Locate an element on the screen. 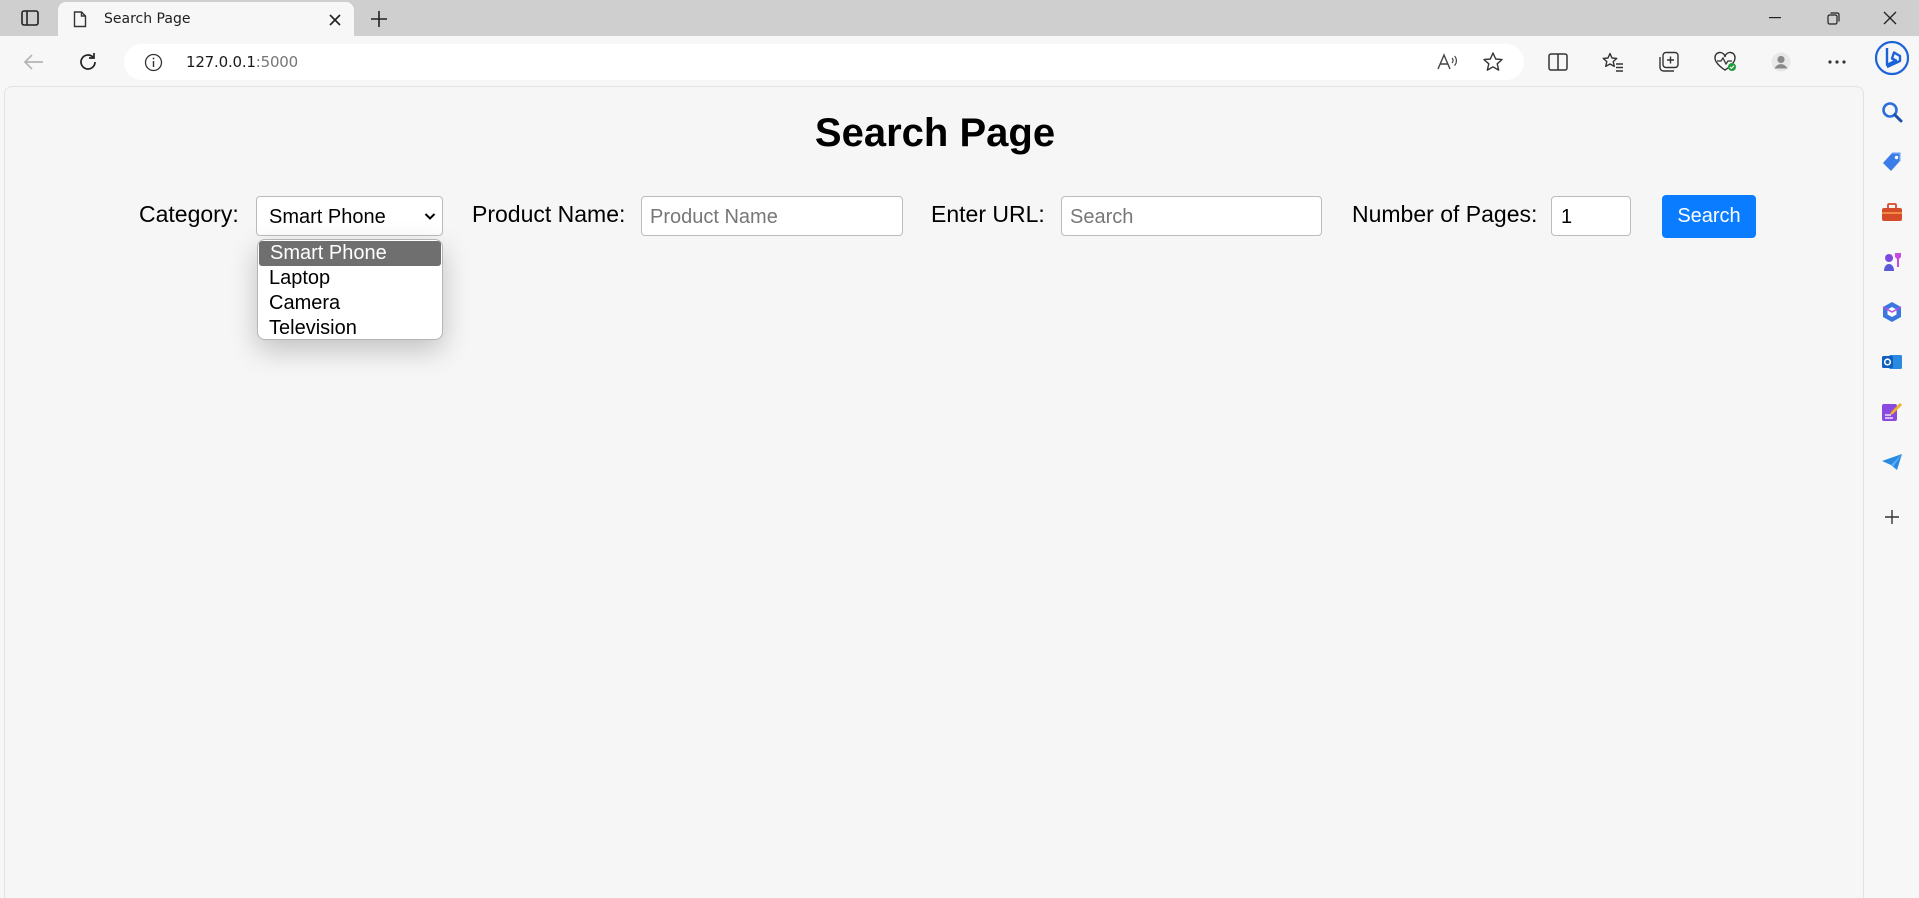 The width and height of the screenshot is (1919, 898). edge-sidebar is located at coordinates (1891, 467).